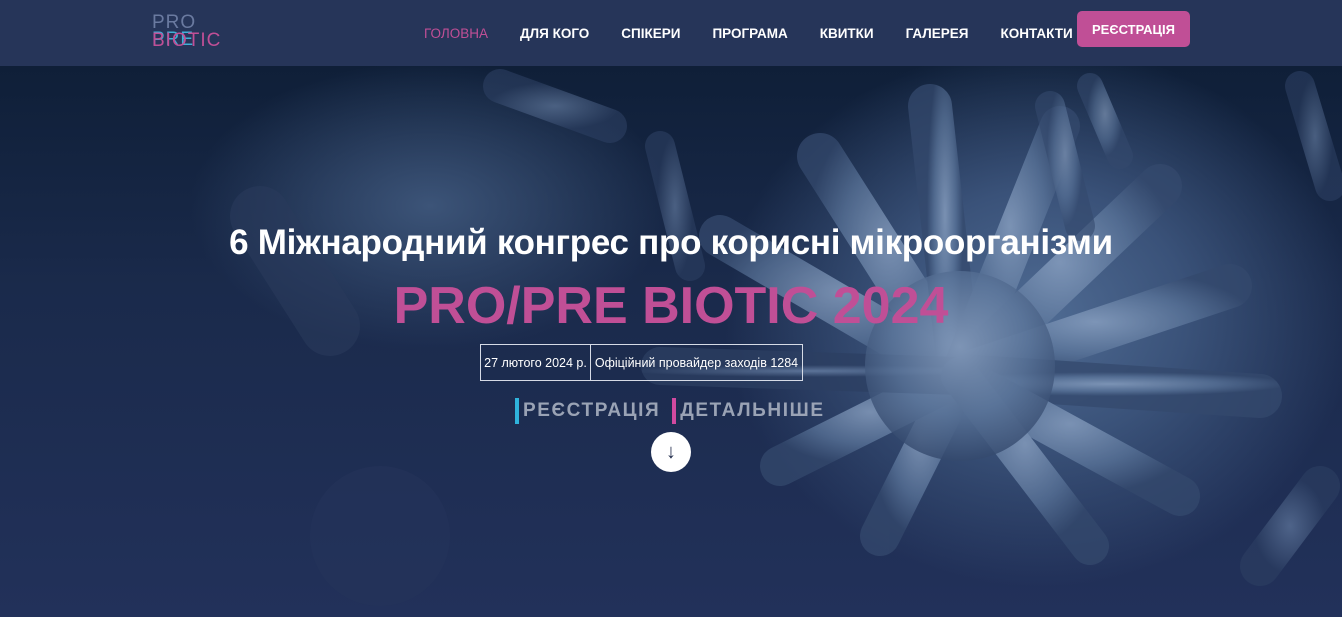  I want to click on hero-brand-title: PRO/PRE BIOTIC 2024, so click(671, 306).